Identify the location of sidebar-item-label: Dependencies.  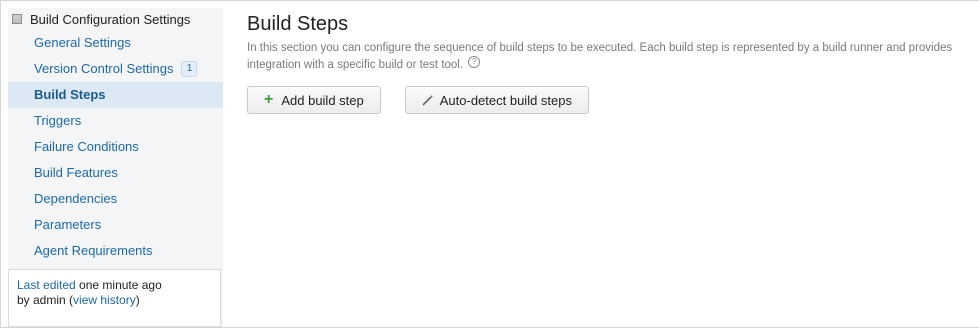
(76, 198).